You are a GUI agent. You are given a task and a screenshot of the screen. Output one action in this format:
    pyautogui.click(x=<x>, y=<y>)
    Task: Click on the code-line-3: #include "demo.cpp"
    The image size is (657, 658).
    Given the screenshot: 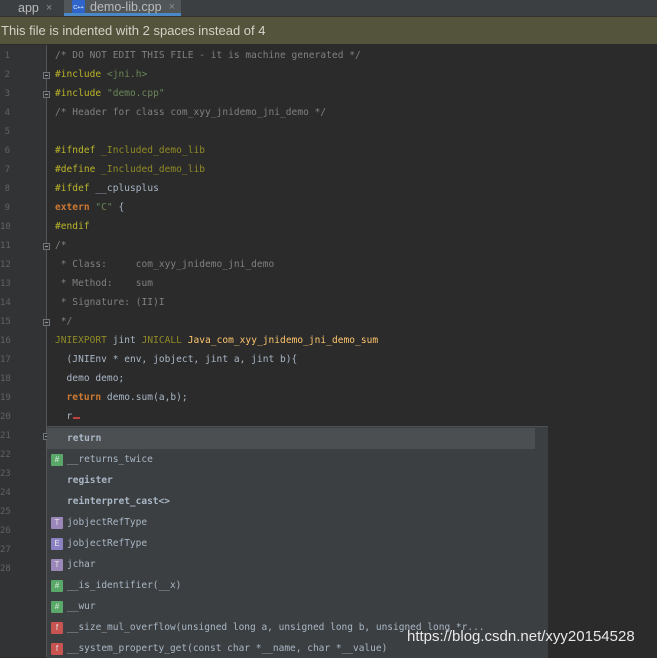 What is the action you would take?
    pyautogui.click(x=110, y=93)
    